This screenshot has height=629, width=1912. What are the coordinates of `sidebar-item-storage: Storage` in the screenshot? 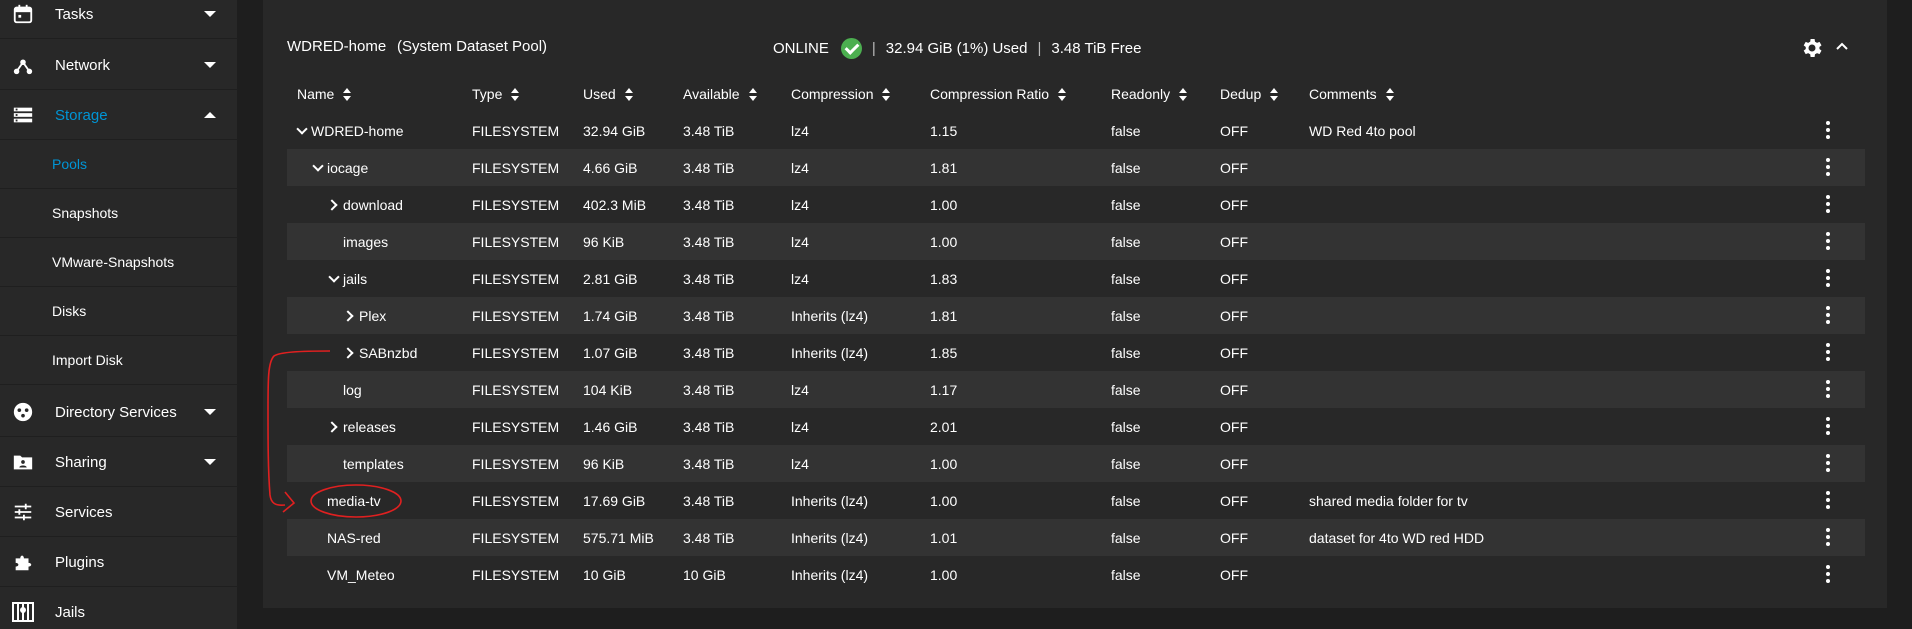 It's located at (119, 115).